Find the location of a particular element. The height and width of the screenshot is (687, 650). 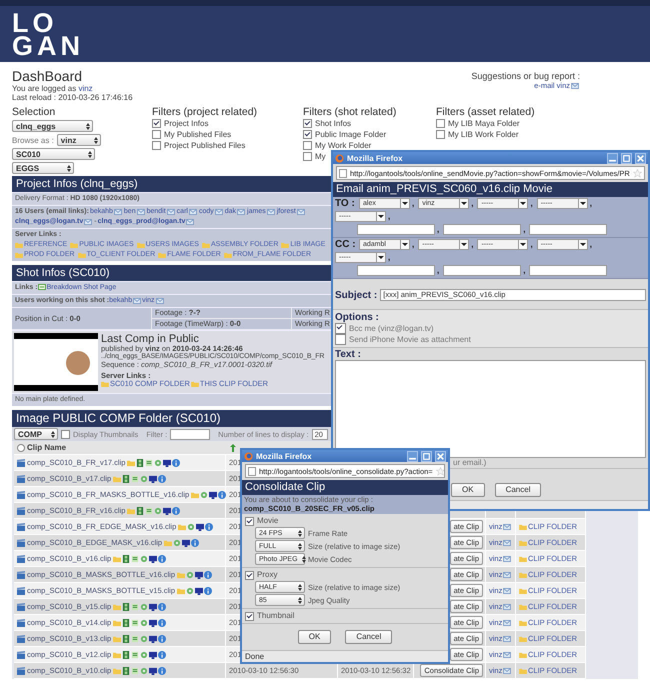

browse-as-label: Browse as : is located at coordinates (33, 140).